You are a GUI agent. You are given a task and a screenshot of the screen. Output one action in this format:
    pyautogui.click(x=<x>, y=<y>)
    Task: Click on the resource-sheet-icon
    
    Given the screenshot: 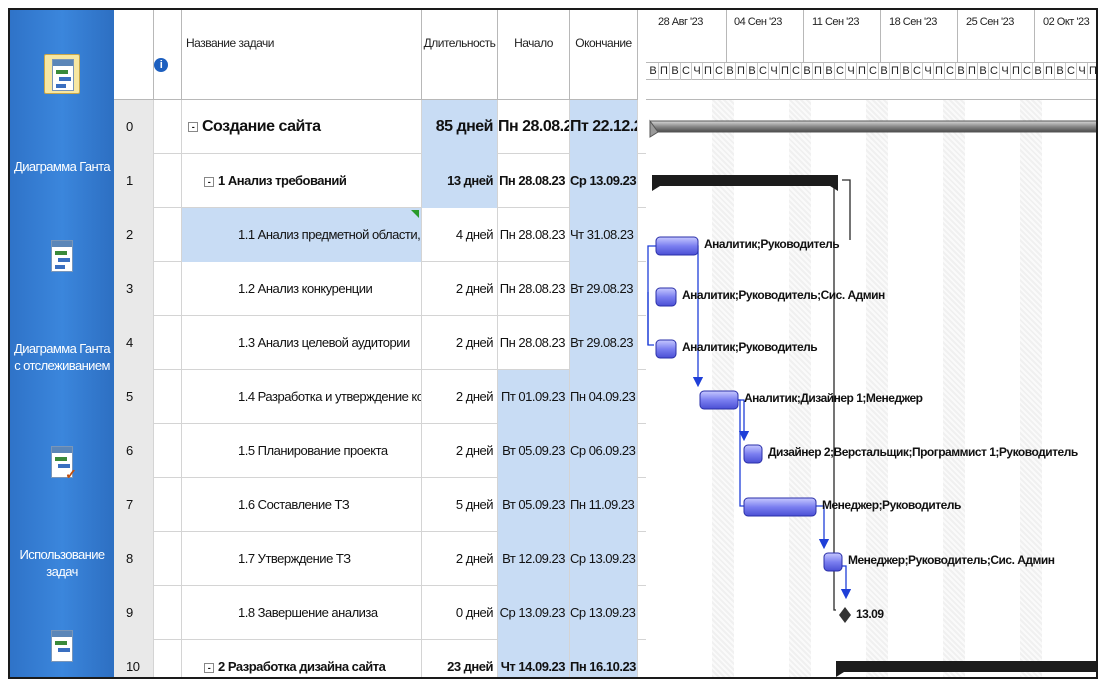 What is the action you would take?
    pyautogui.click(x=62, y=646)
    